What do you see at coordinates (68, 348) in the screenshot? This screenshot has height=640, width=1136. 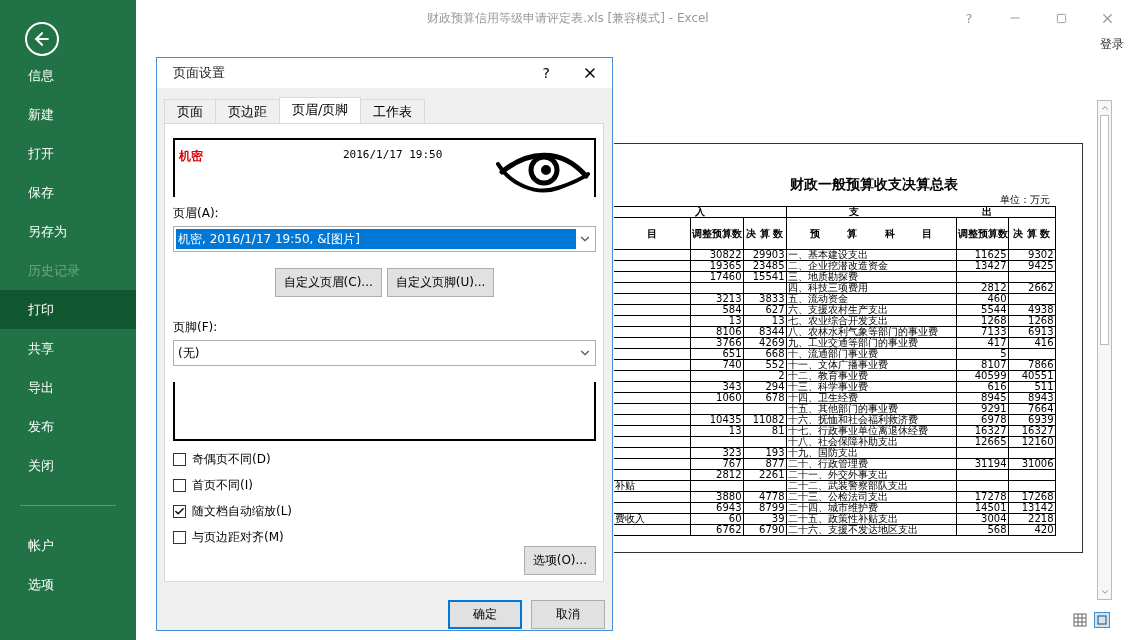 I see `sidebar-item: 共享` at bounding box center [68, 348].